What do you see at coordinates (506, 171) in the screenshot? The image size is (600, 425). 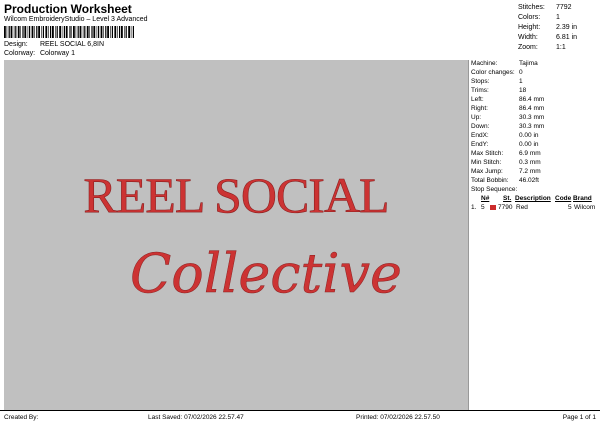 I see `info-max-jump: Max Jump: 7.2 mm` at bounding box center [506, 171].